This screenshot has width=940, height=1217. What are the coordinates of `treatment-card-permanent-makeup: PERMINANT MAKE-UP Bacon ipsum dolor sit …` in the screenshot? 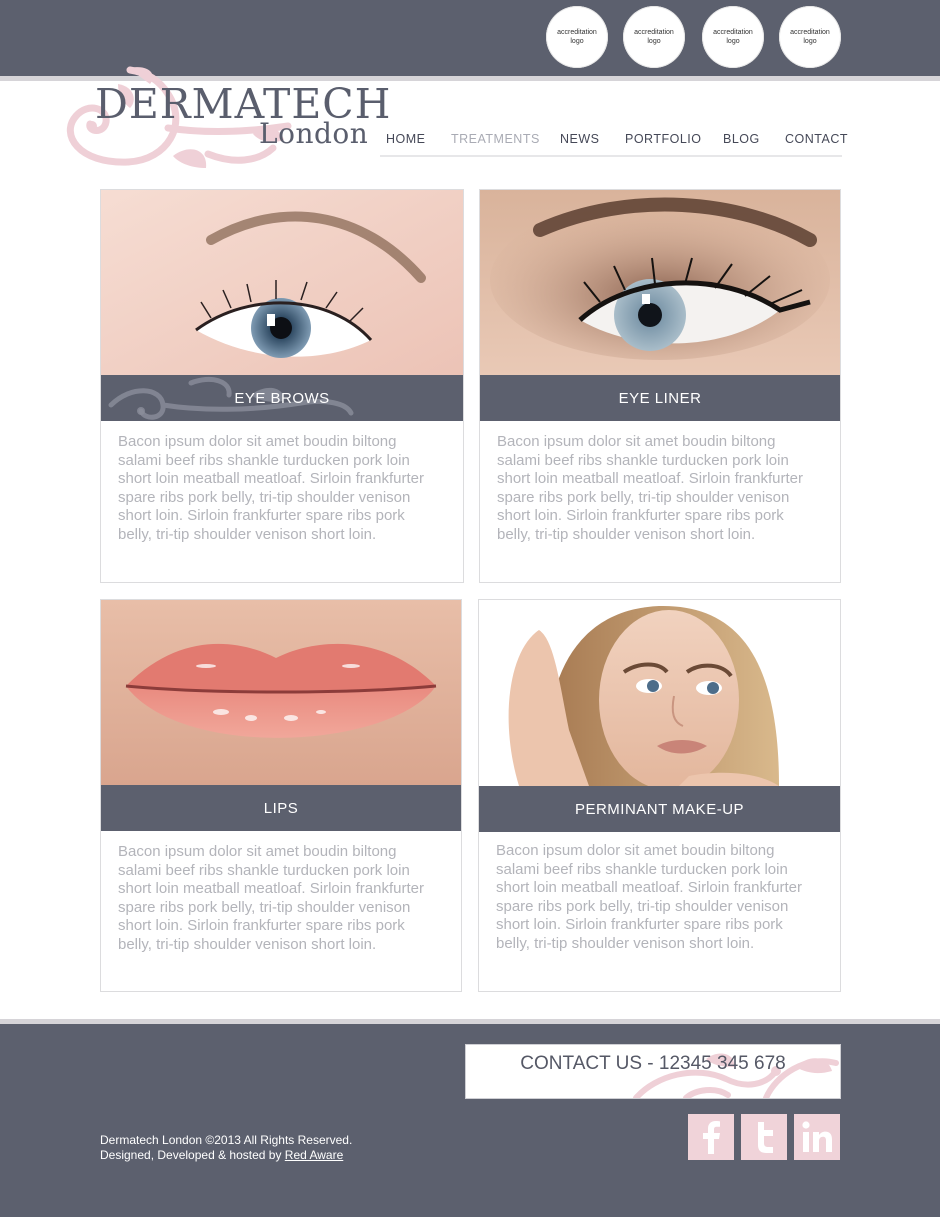 It's located at (659, 795).